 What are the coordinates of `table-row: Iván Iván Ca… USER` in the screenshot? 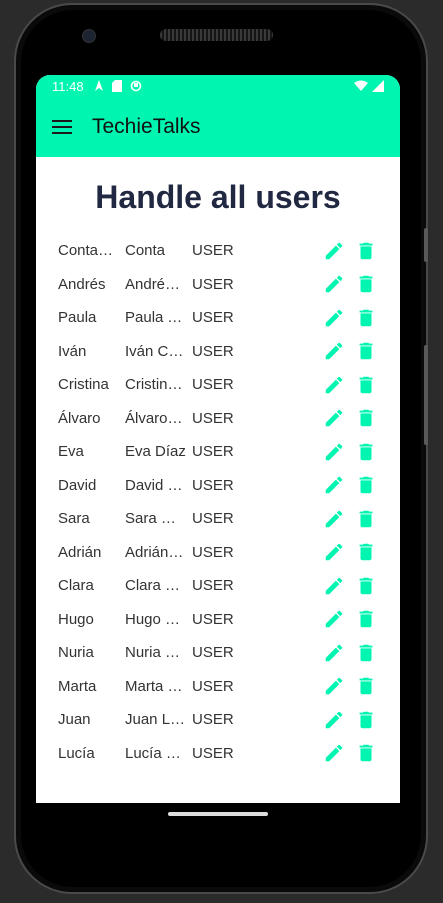 It's located at (218, 352).